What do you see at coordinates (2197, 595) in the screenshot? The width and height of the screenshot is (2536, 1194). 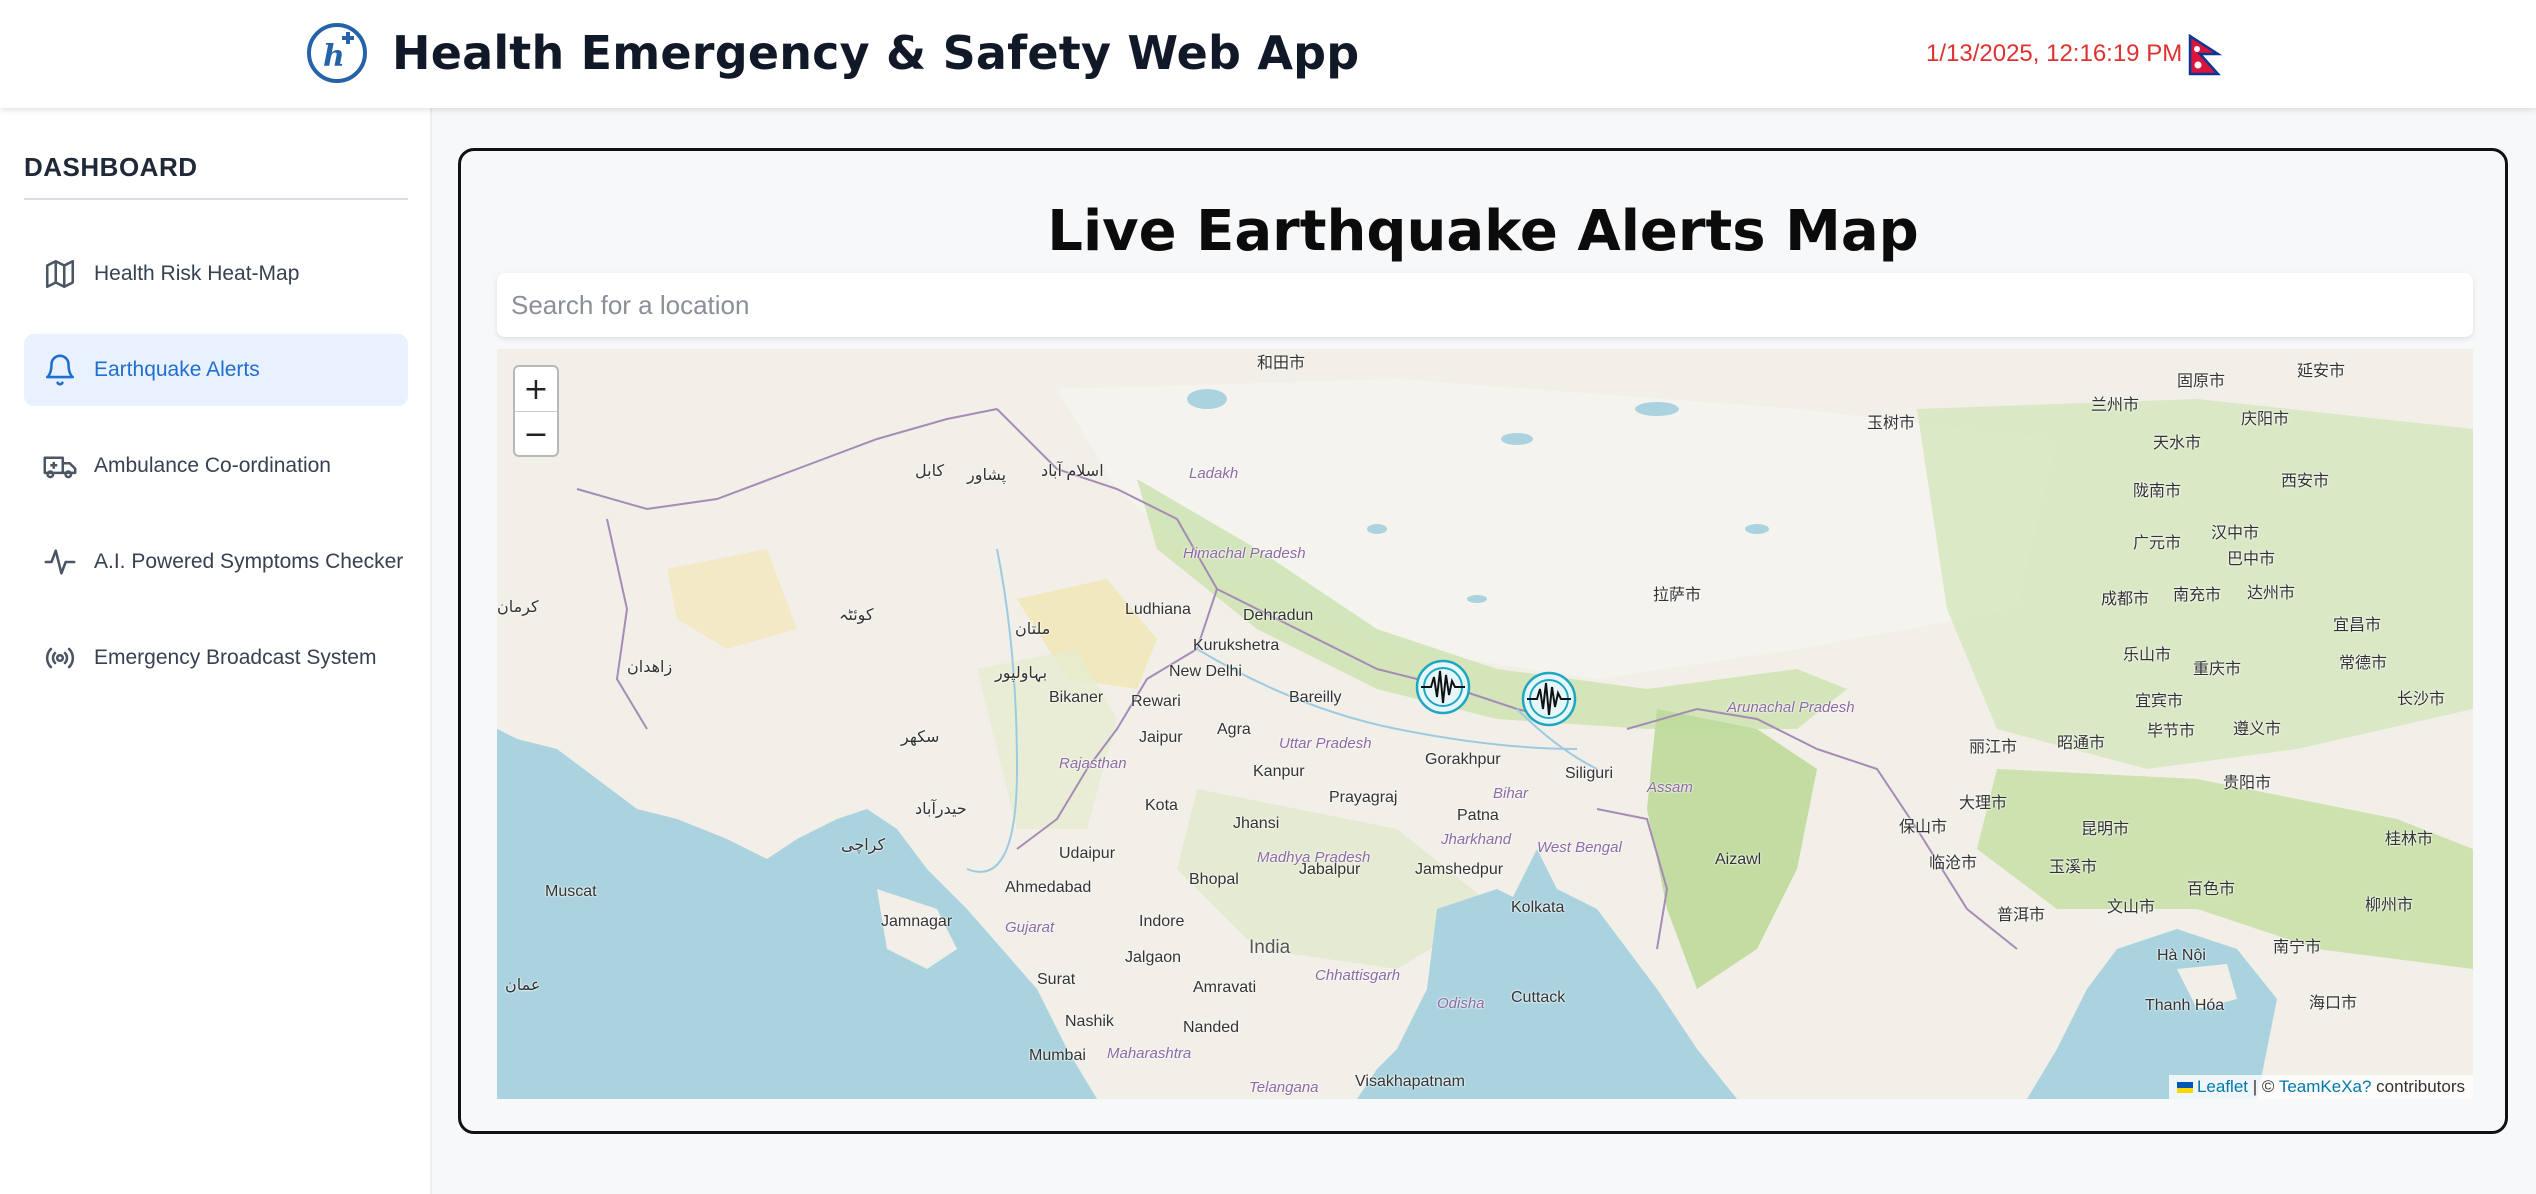 I see `map-label: 南充市` at bounding box center [2197, 595].